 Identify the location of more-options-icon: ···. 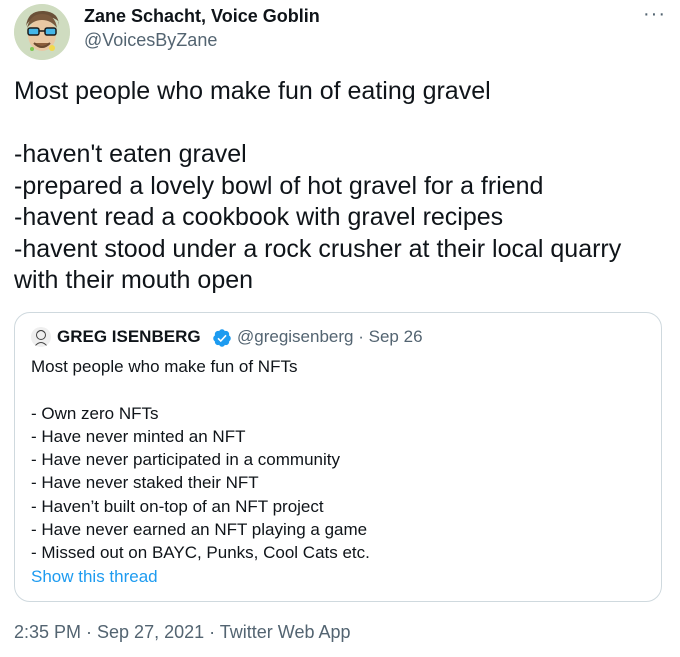
(654, 14).